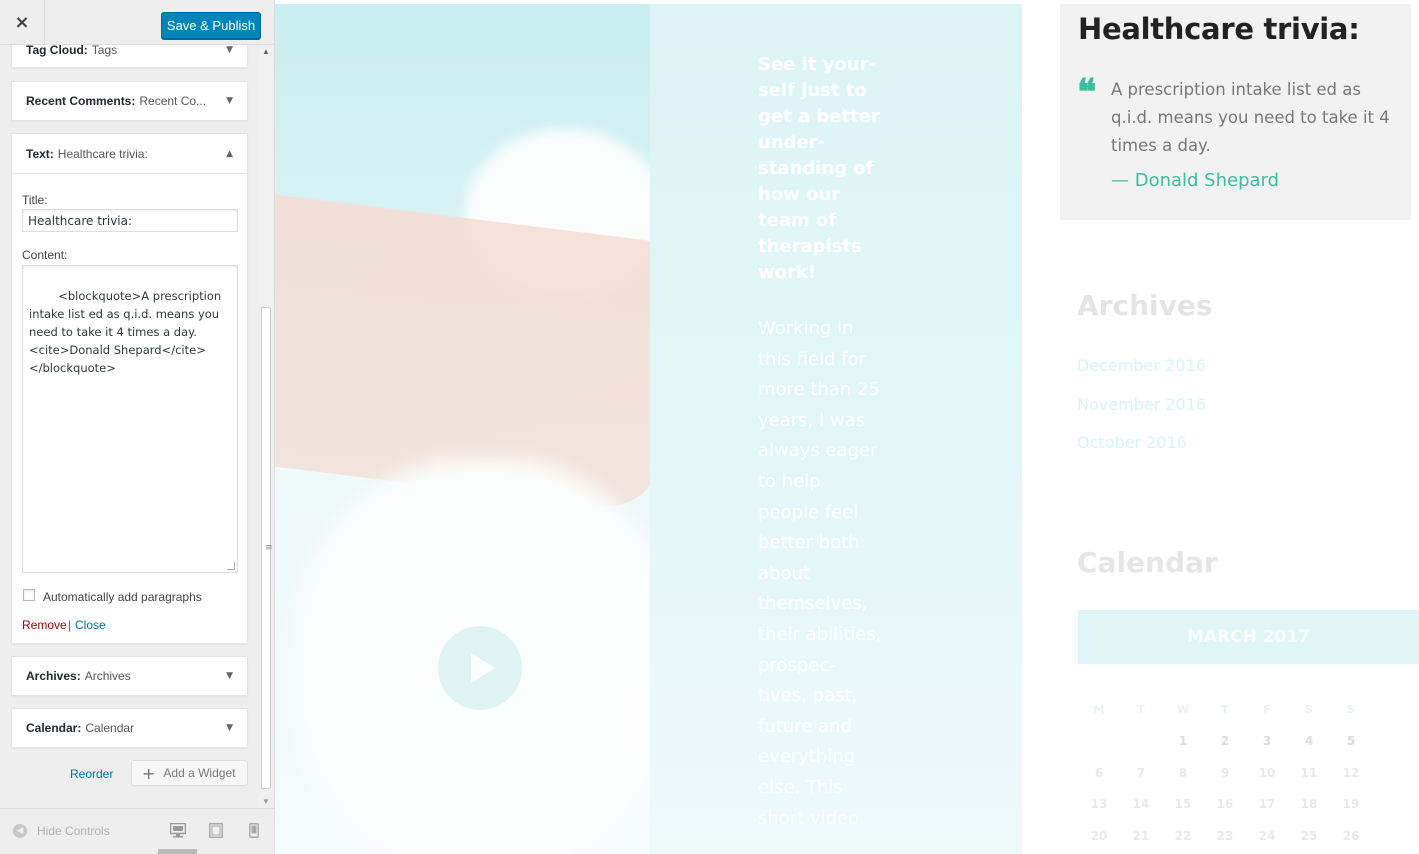  What do you see at coordinates (1351, 804) in the screenshot?
I see `calendar-day: 19` at bounding box center [1351, 804].